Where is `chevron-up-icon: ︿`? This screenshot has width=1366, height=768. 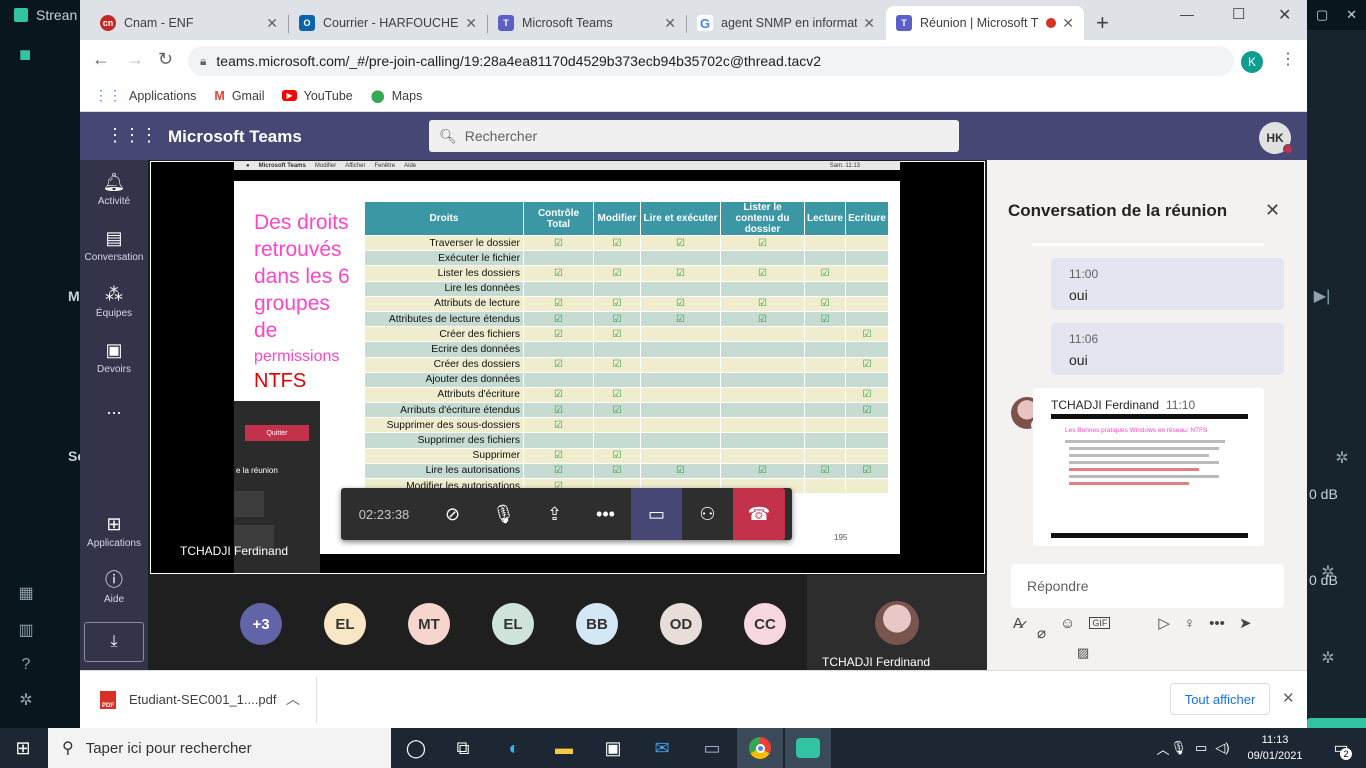 chevron-up-icon: ︿ is located at coordinates (293, 699).